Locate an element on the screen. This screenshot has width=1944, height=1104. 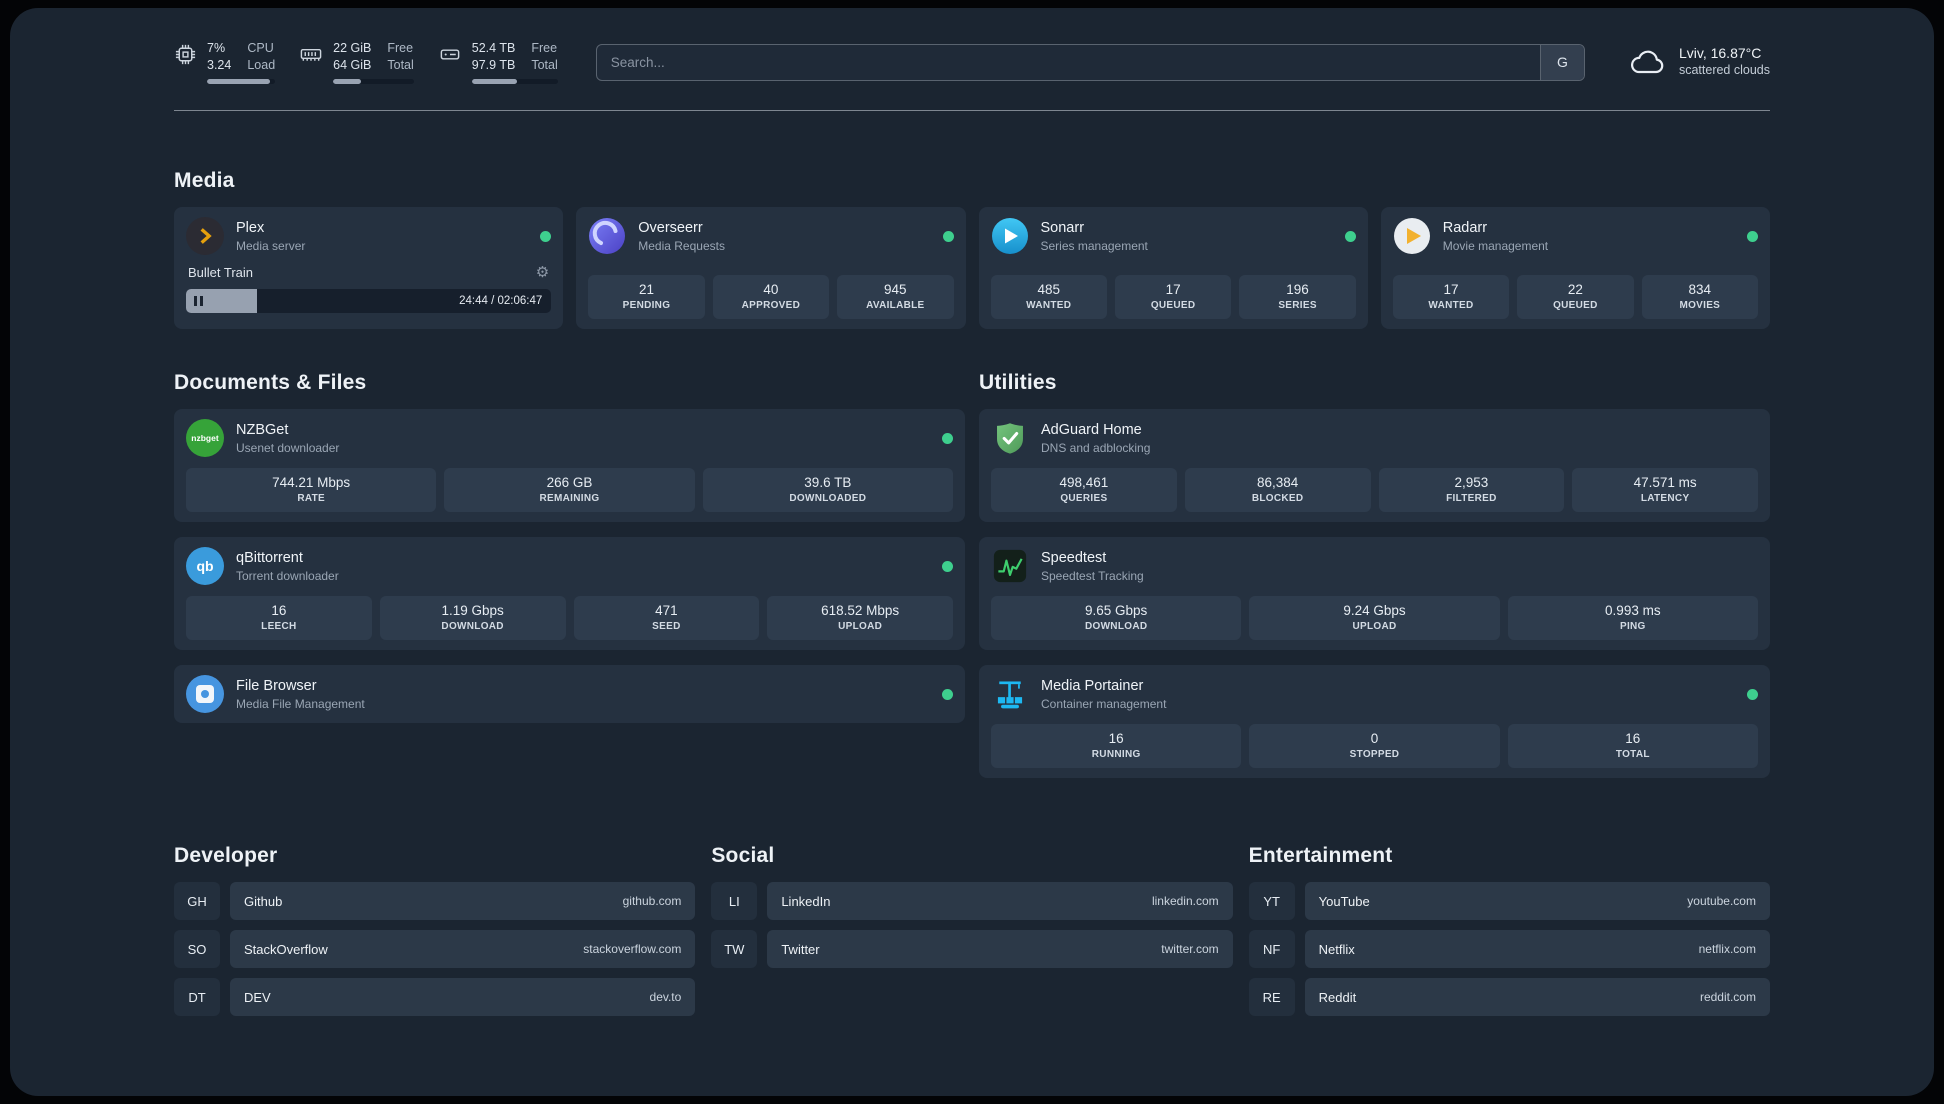
bookmark-url: twitter.com is located at coordinates (1190, 949).